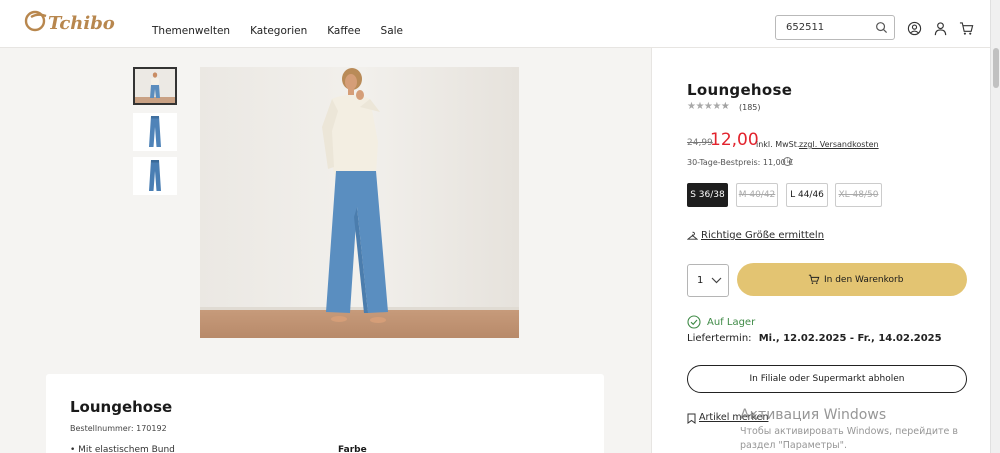 This screenshot has width=1000, height=453. Describe the element at coordinates (805, 27) in the screenshot. I see `search-value: 652511` at that location.